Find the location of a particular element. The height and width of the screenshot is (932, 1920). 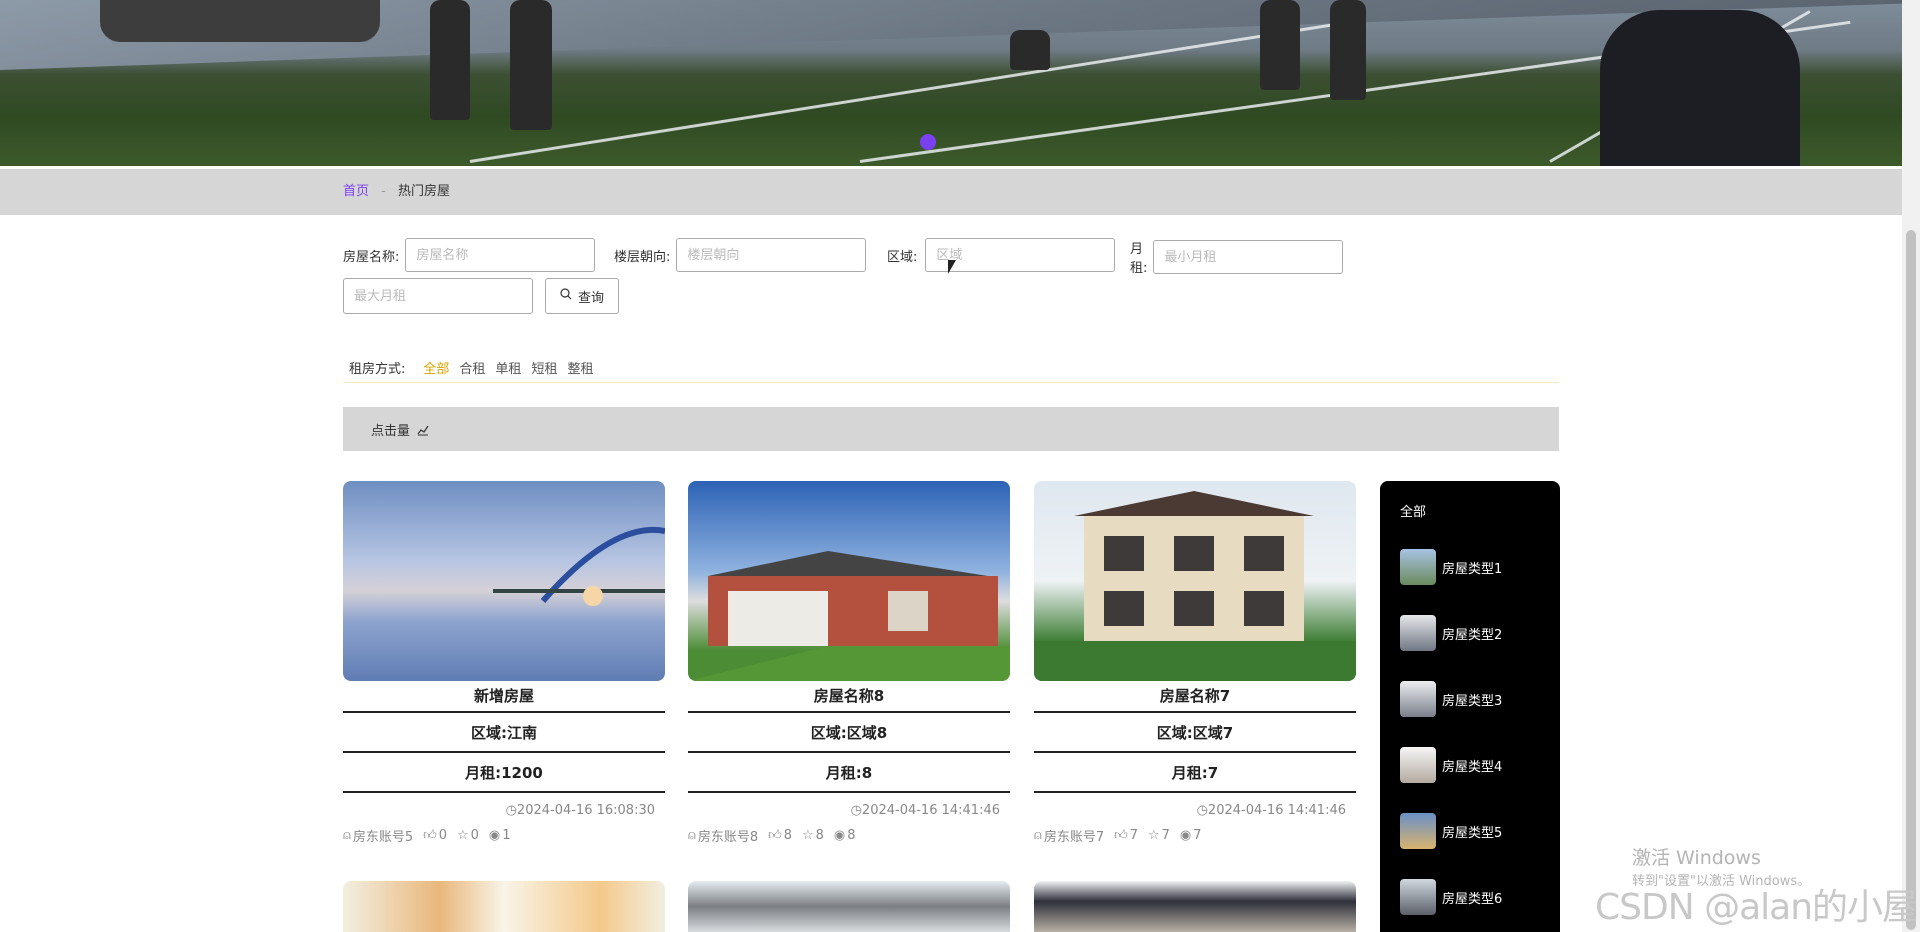

house-type-label: 房屋类型1 is located at coordinates (1472, 569).